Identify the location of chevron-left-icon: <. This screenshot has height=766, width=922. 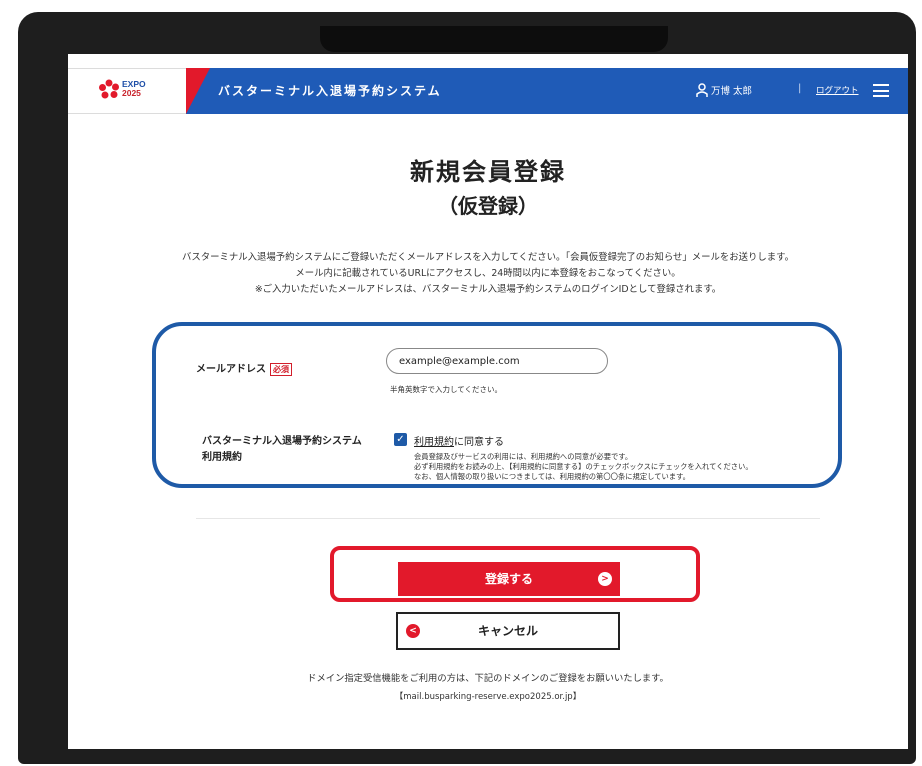
(413, 631).